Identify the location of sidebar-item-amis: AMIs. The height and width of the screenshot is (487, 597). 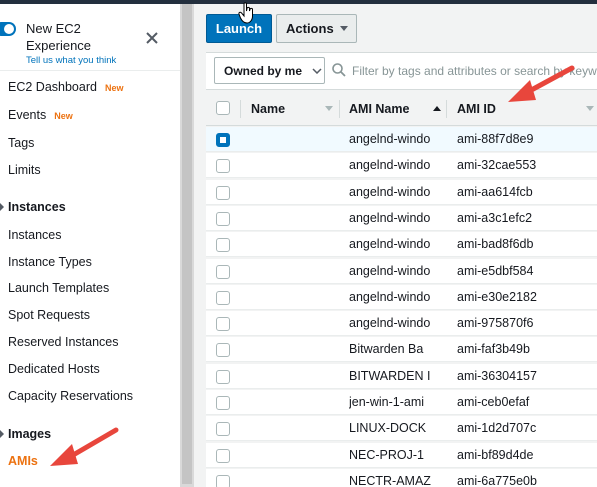
(23, 461).